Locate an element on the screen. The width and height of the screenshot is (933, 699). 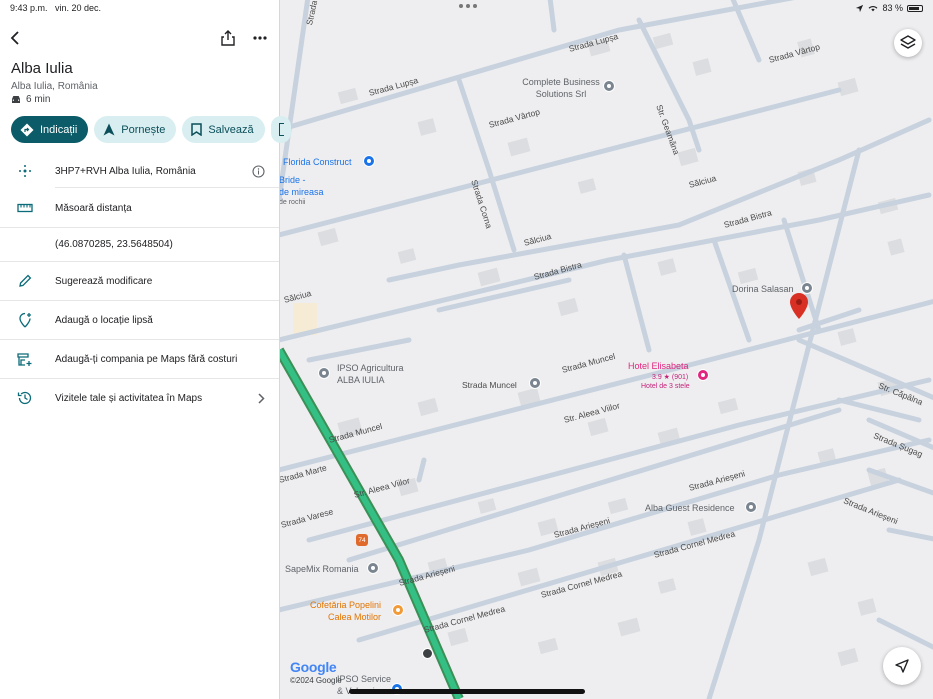
add-location-icon is located at coordinates (25, 320).